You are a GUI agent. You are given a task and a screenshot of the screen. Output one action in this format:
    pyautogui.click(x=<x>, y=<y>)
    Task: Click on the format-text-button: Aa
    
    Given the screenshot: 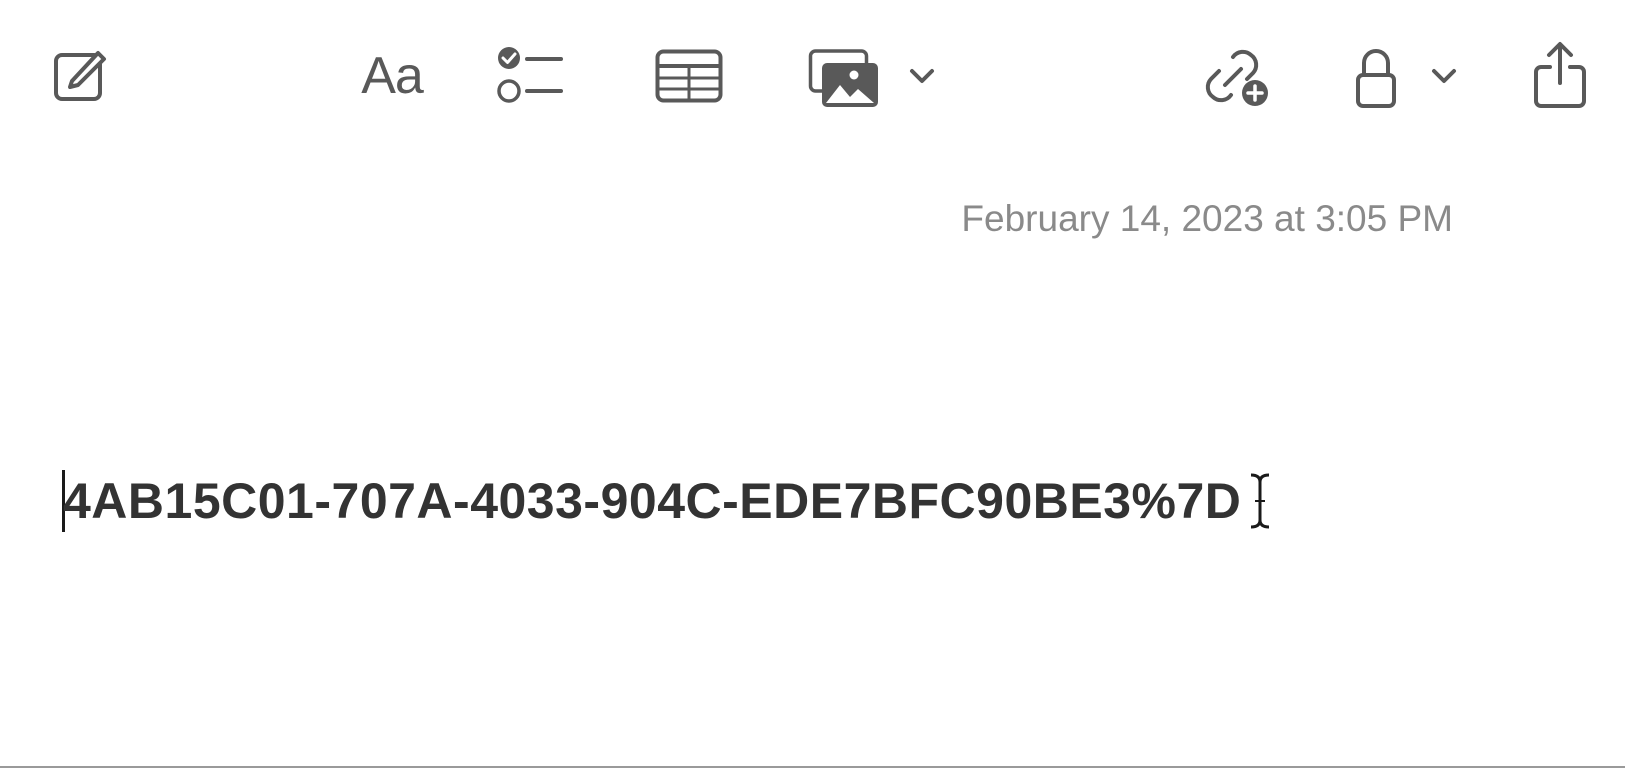 What is the action you would take?
    pyautogui.click(x=392, y=76)
    